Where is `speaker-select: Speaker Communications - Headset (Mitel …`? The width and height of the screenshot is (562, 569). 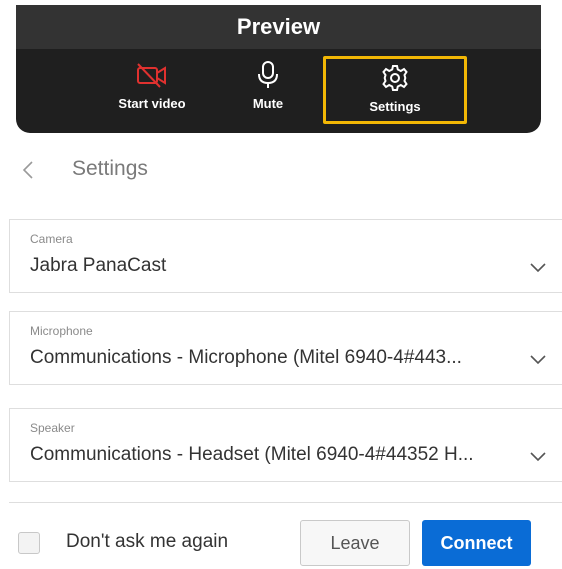
speaker-select: Speaker Communications - Headset (Mitel … is located at coordinates (285, 445).